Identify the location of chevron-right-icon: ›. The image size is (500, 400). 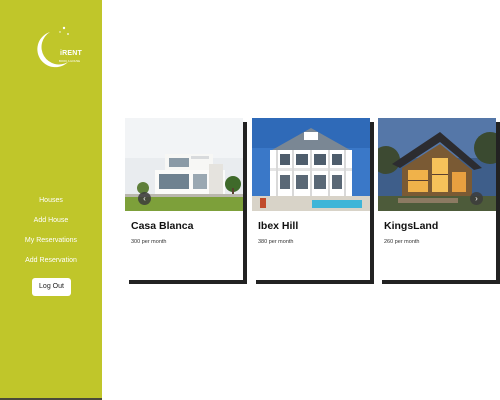
(476, 198).